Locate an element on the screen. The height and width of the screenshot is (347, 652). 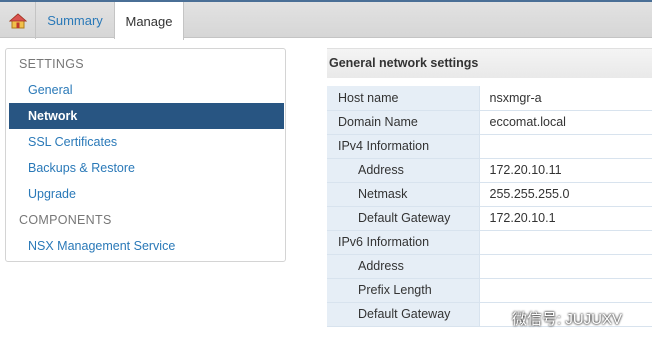
row-value: nsxmgr-a is located at coordinates (565, 98).